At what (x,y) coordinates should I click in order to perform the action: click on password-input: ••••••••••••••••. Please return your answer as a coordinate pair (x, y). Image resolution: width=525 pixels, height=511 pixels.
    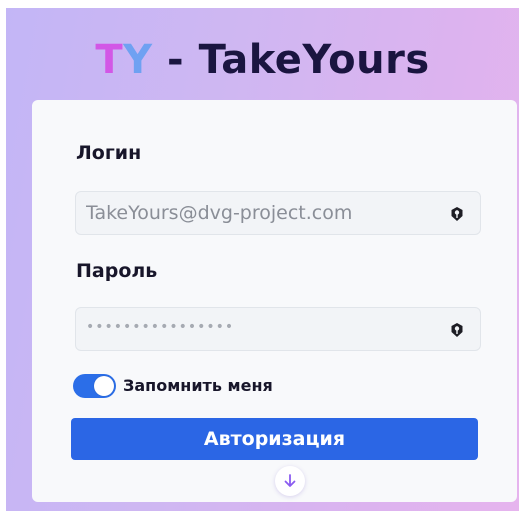
    Looking at the image, I should click on (160, 327).